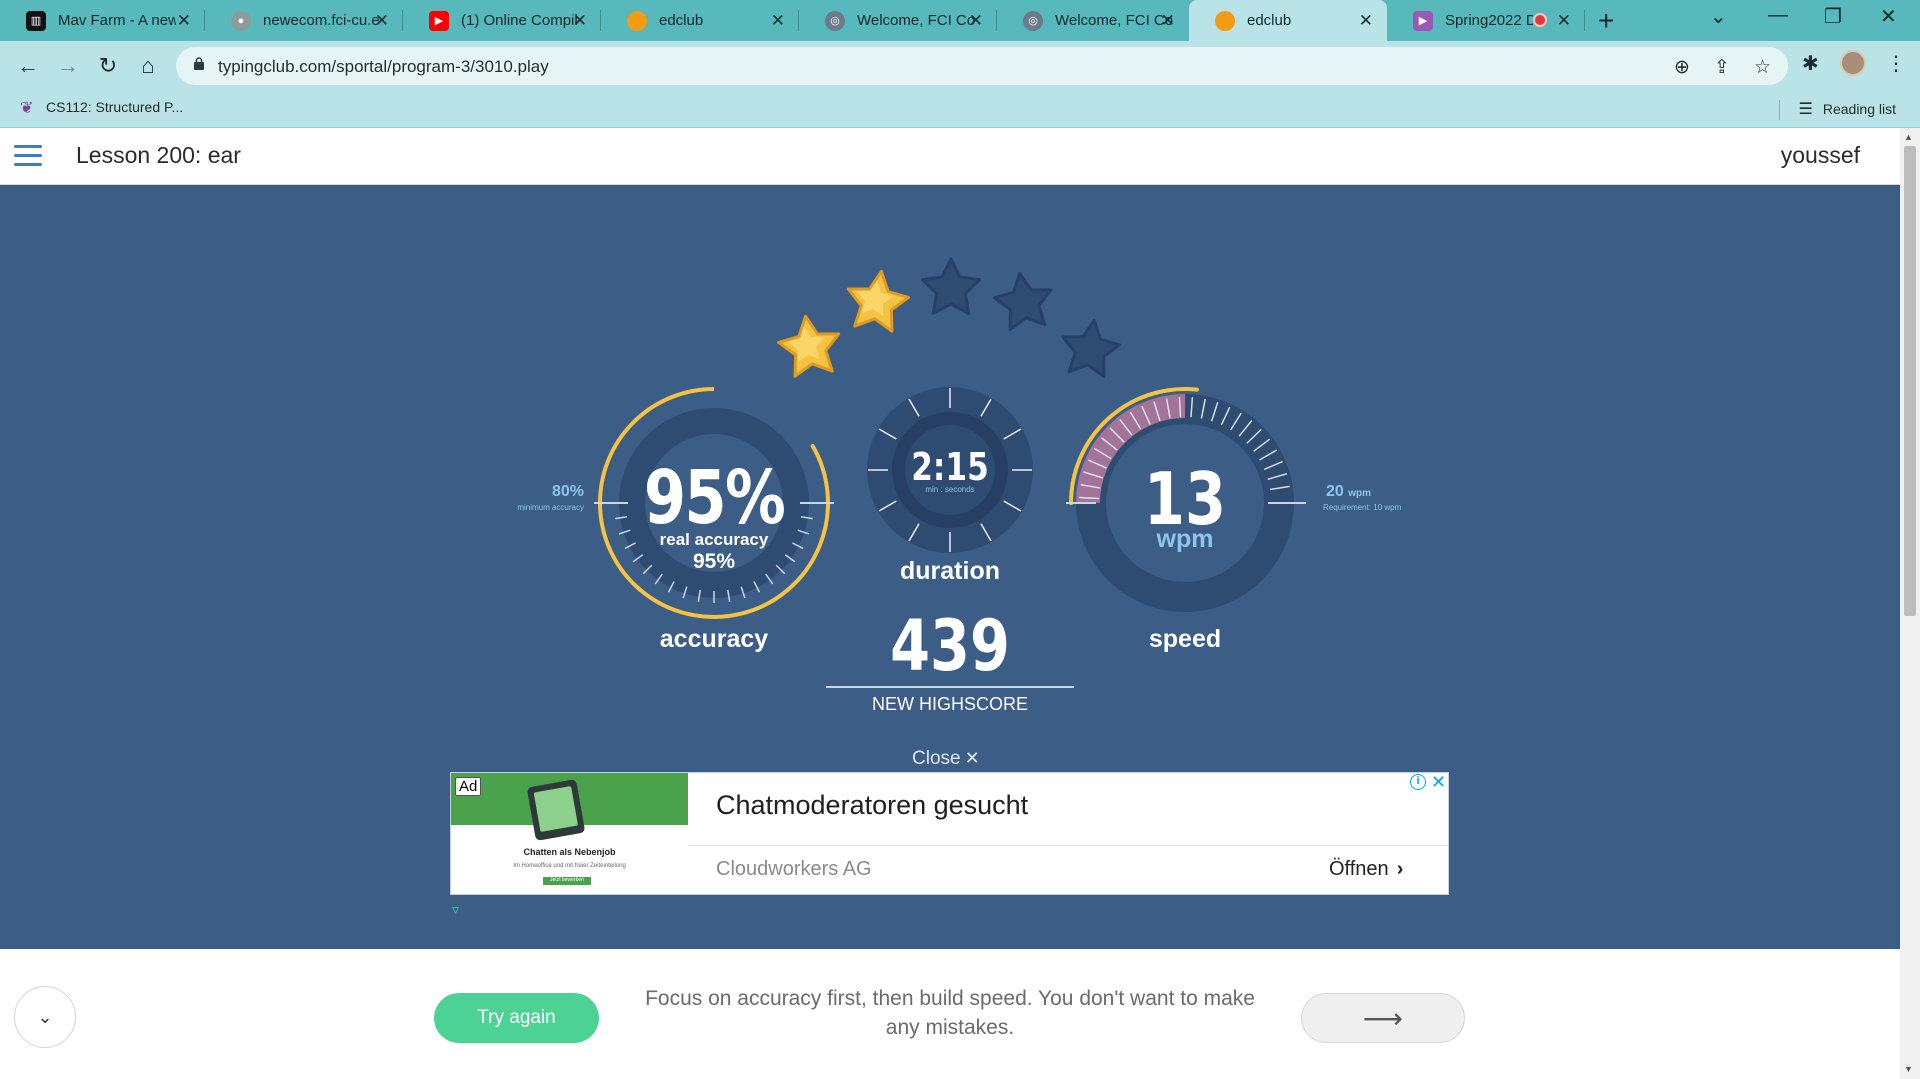 Image resolution: width=1920 pixels, height=1079 pixels. Describe the element at coordinates (1762, 67) in the screenshot. I see `bookmark-star-icon: ☆` at that location.